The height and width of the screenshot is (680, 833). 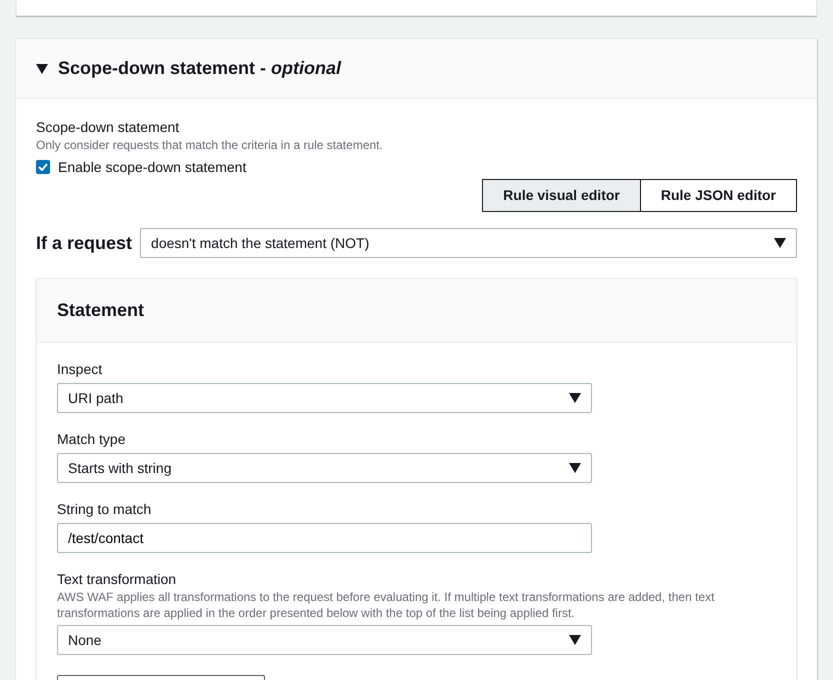 What do you see at coordinates (200, 68) in the screenshot?
I see `section-title: Scope-down statement - optional` at bounding box center [200, 68].